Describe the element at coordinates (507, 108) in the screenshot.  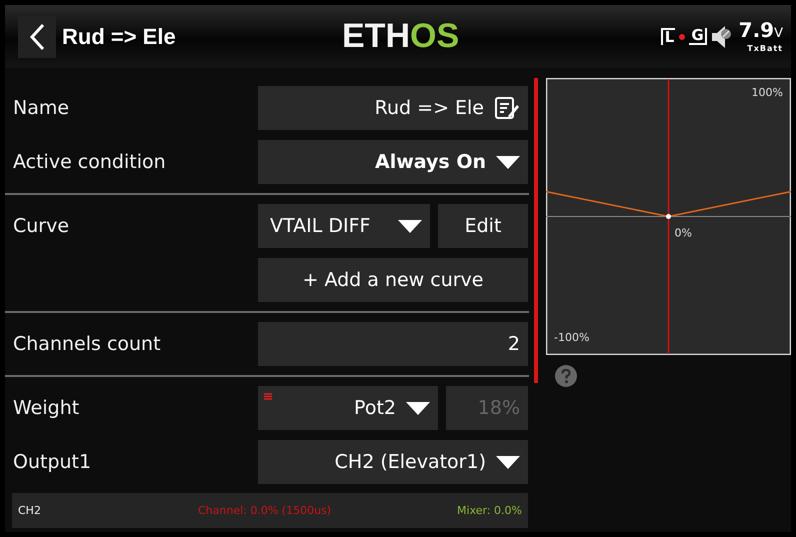
I see `edit-icon` at that location.